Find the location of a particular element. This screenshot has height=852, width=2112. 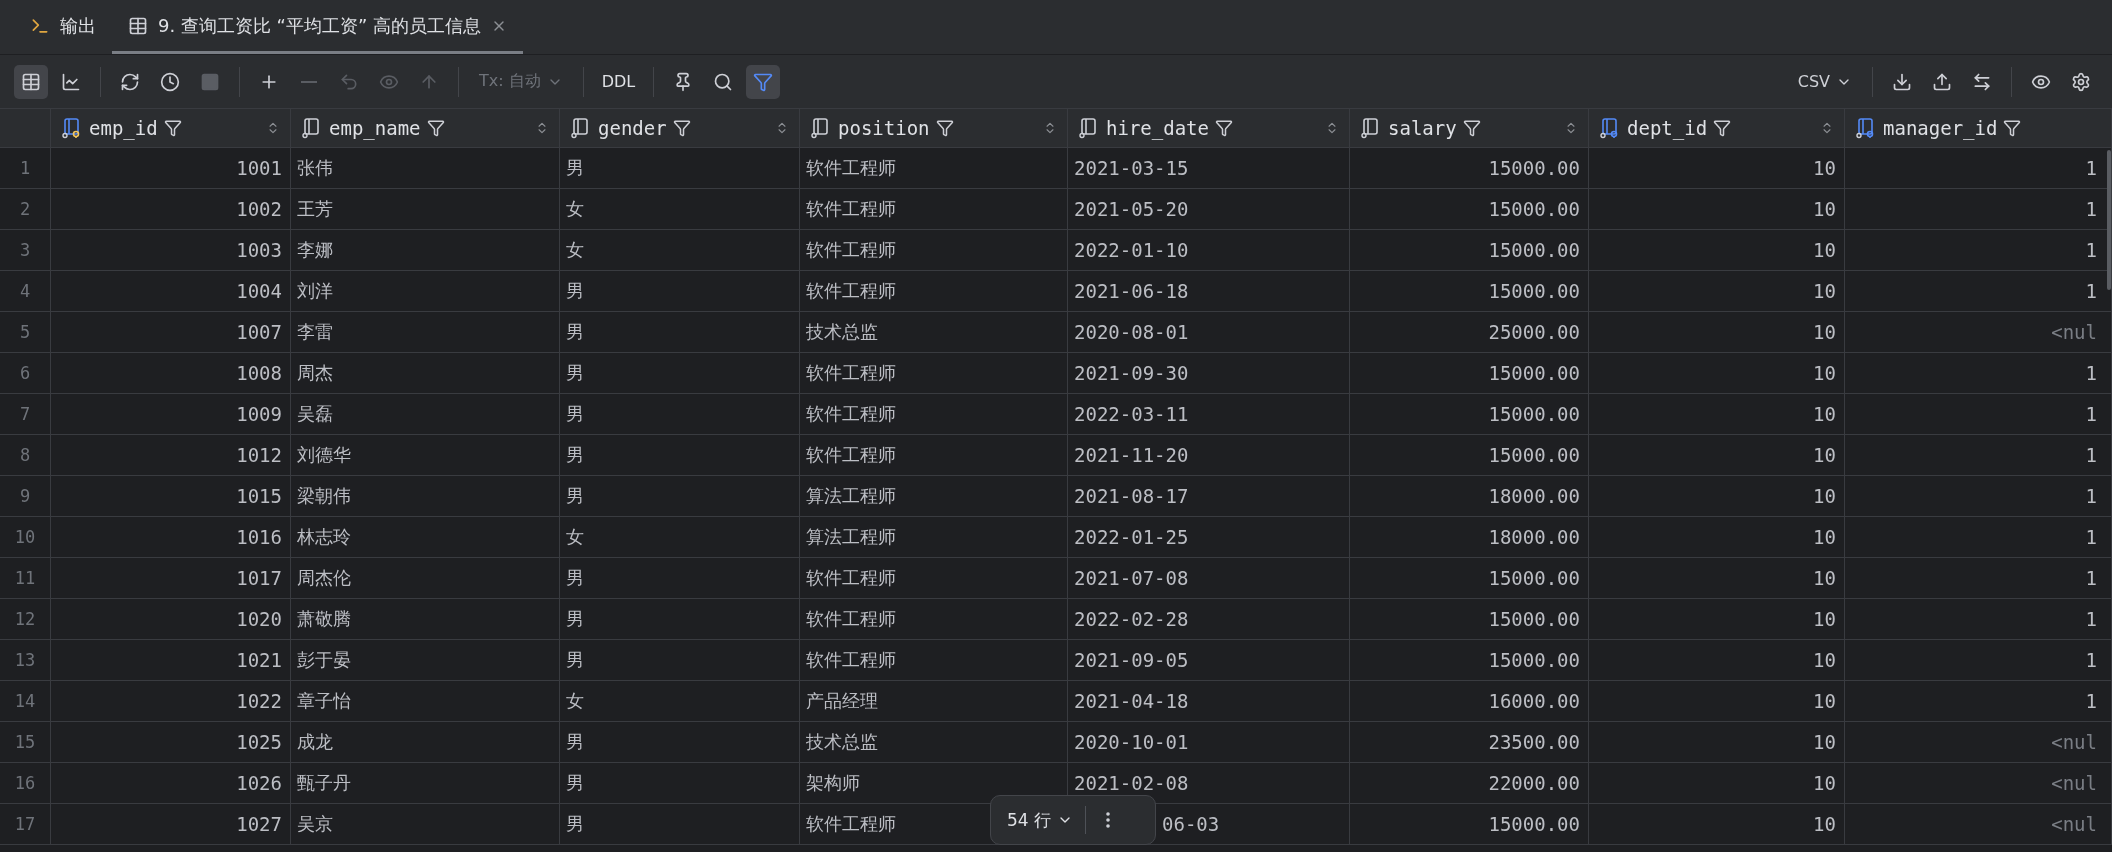

table-cell: 2022-03-11 is located at coordinates (1131, 414).